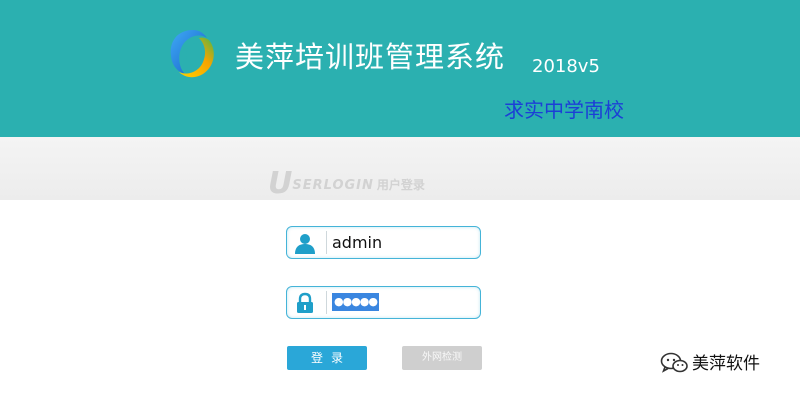 The height and width of the screenshot is (393, 800). What do you see at coordinates (305, 302) in the screenshot?
I see `lock-icon` at bounding box center [305, 302].